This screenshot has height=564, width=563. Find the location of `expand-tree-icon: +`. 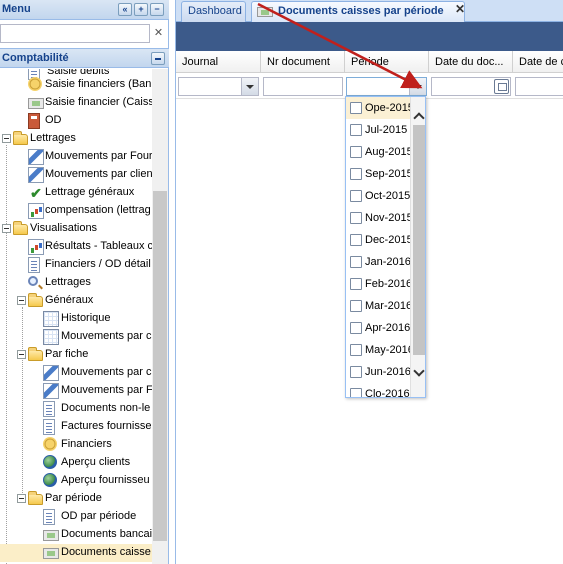

expand-tree-icon: + is located at coordinates (141, 9).